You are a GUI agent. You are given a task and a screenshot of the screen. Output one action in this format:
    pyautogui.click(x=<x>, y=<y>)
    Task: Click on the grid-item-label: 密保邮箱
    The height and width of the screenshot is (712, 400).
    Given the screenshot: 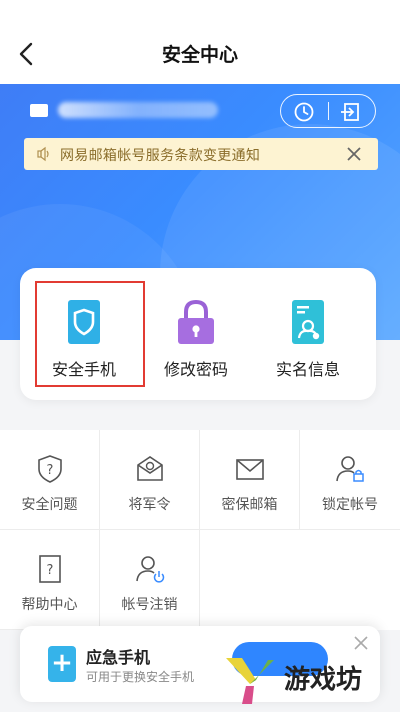 What is the action you would take?
    pyautogui.click(x=249, y=505)
    